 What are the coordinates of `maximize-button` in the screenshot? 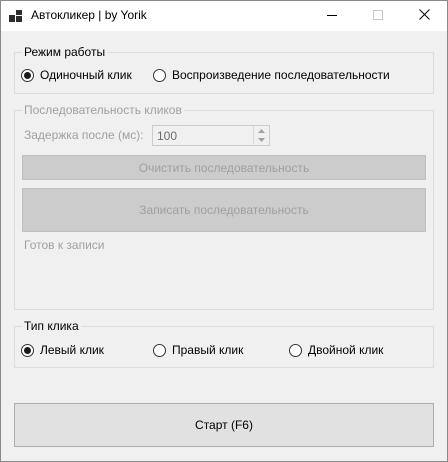 It's located at (378, 16).